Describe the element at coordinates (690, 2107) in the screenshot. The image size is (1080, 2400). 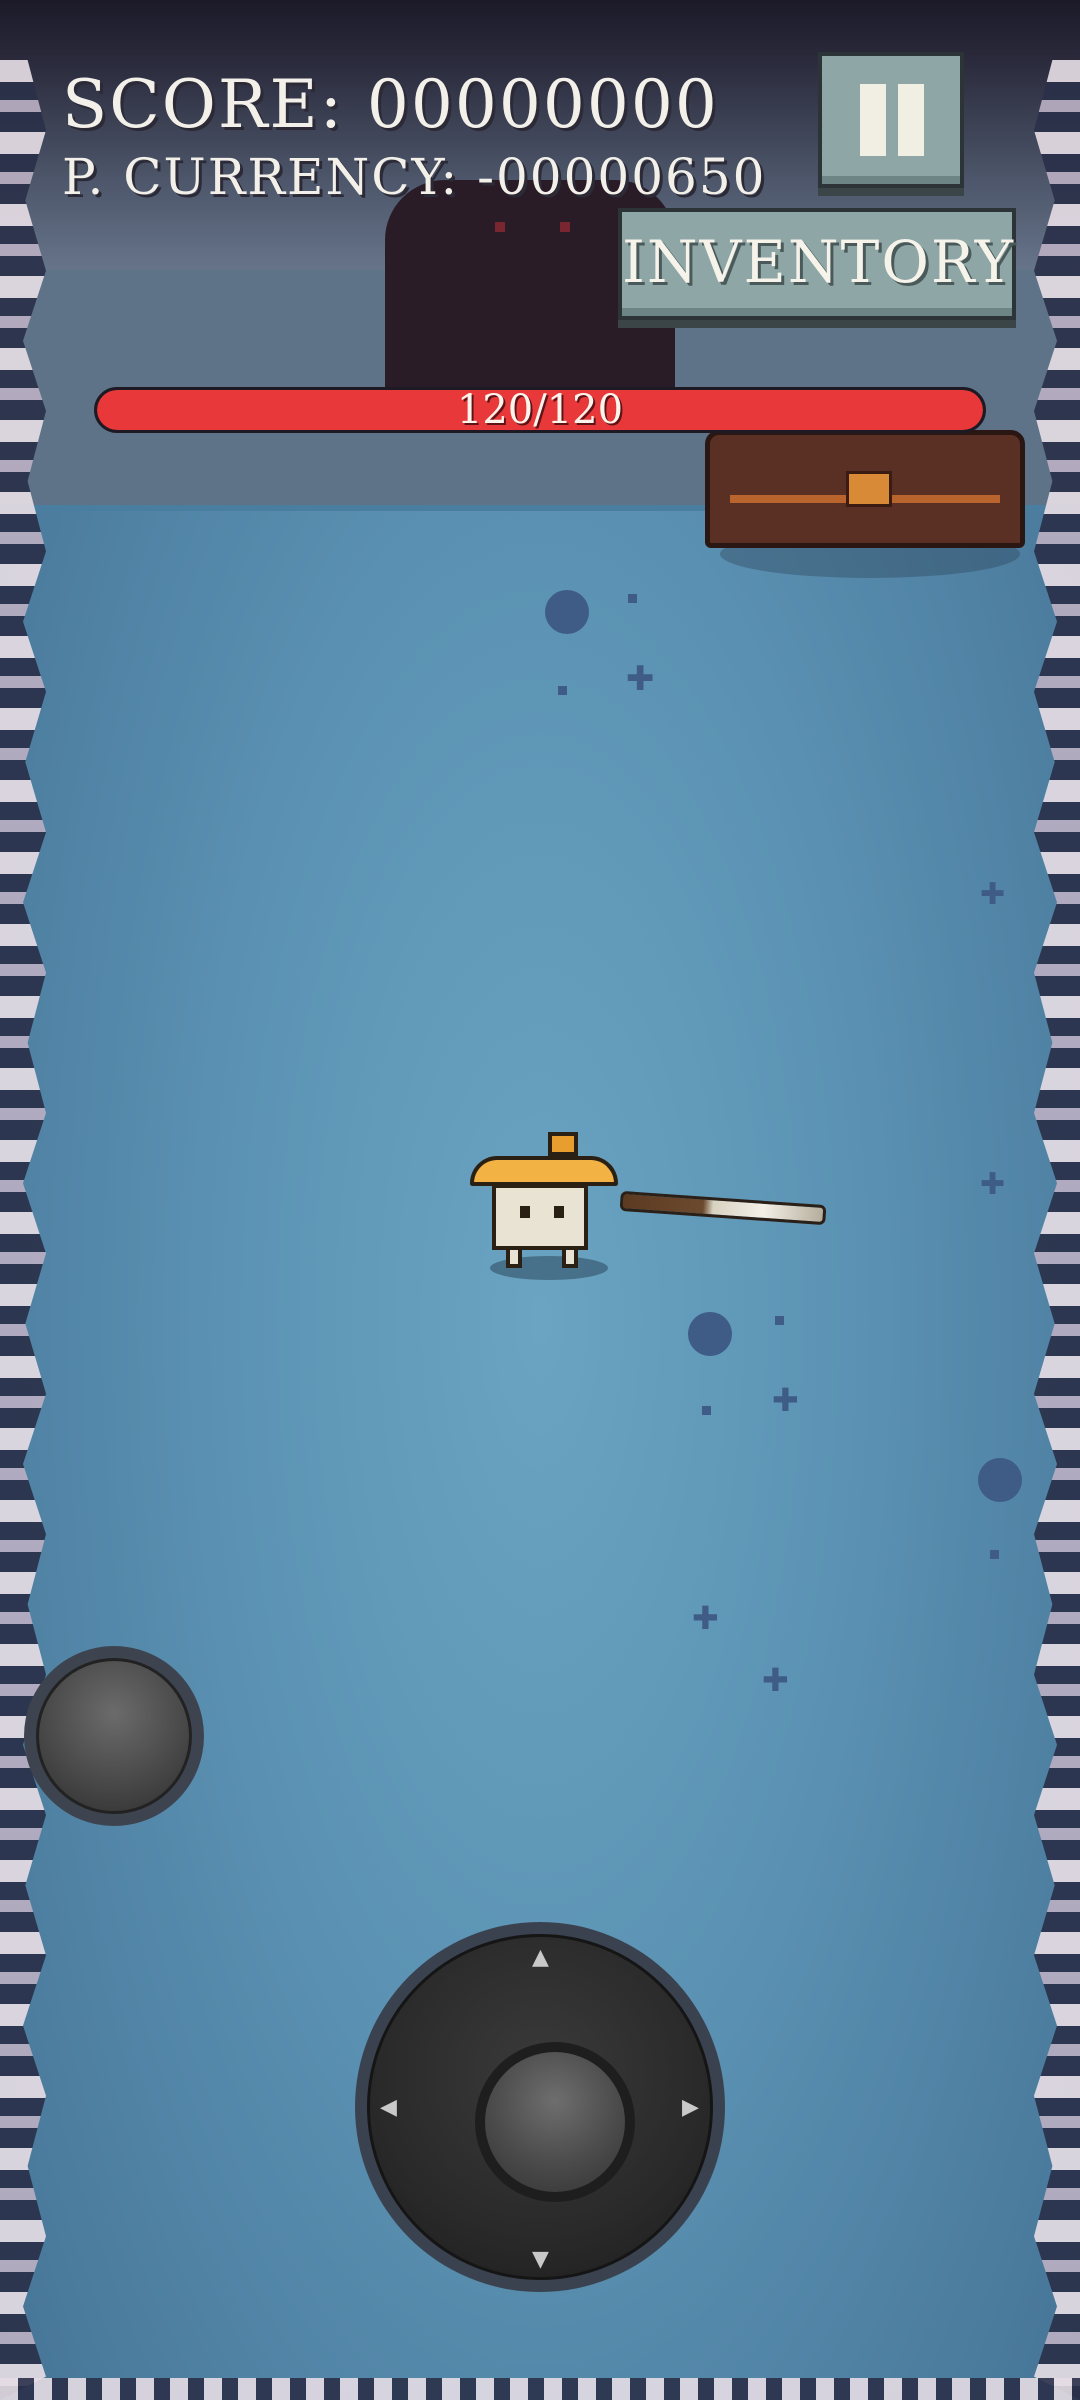
I see `arrow-right-icon: ▶` at that location.